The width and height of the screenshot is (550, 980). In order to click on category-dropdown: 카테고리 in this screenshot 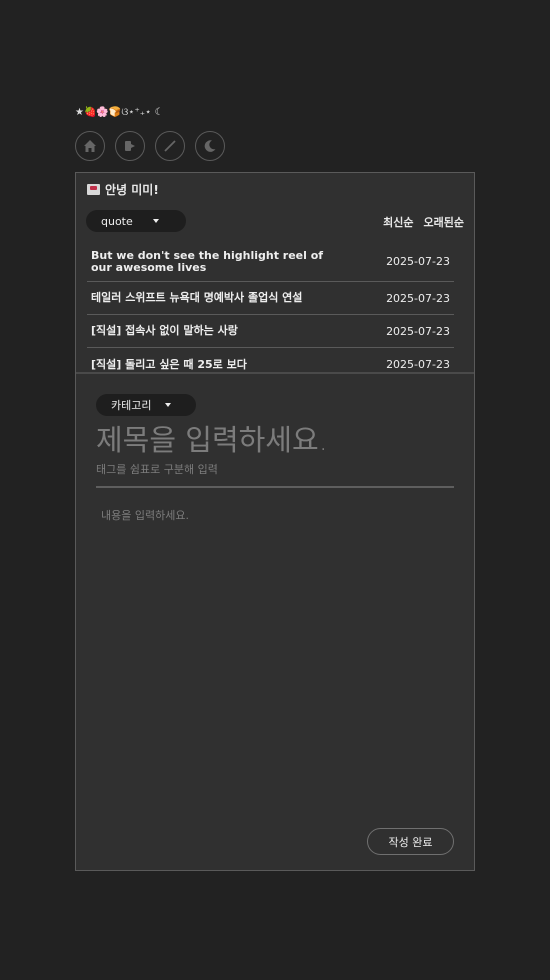, I will do `click(146, 405)`.